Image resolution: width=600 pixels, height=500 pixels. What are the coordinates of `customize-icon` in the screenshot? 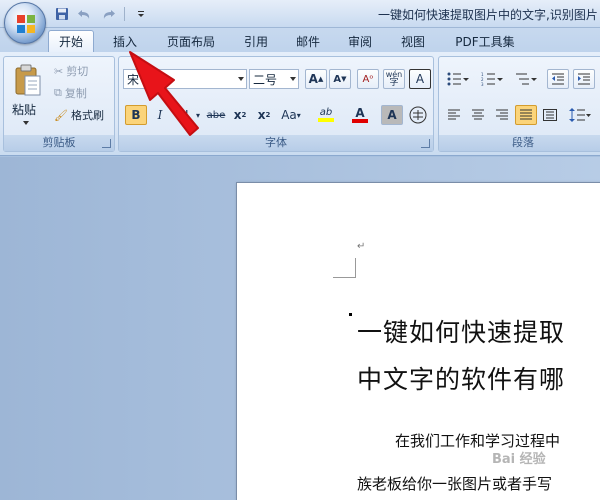 It's located at (141, 14).